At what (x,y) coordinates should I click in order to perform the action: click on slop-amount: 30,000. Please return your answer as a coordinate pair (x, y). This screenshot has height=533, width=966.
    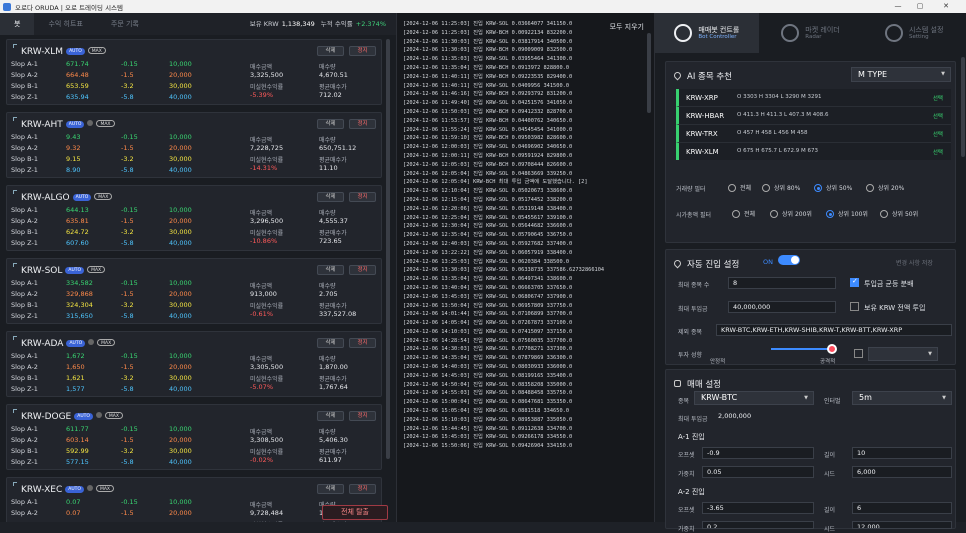
    Looking at the image, I should click on (180, 305).